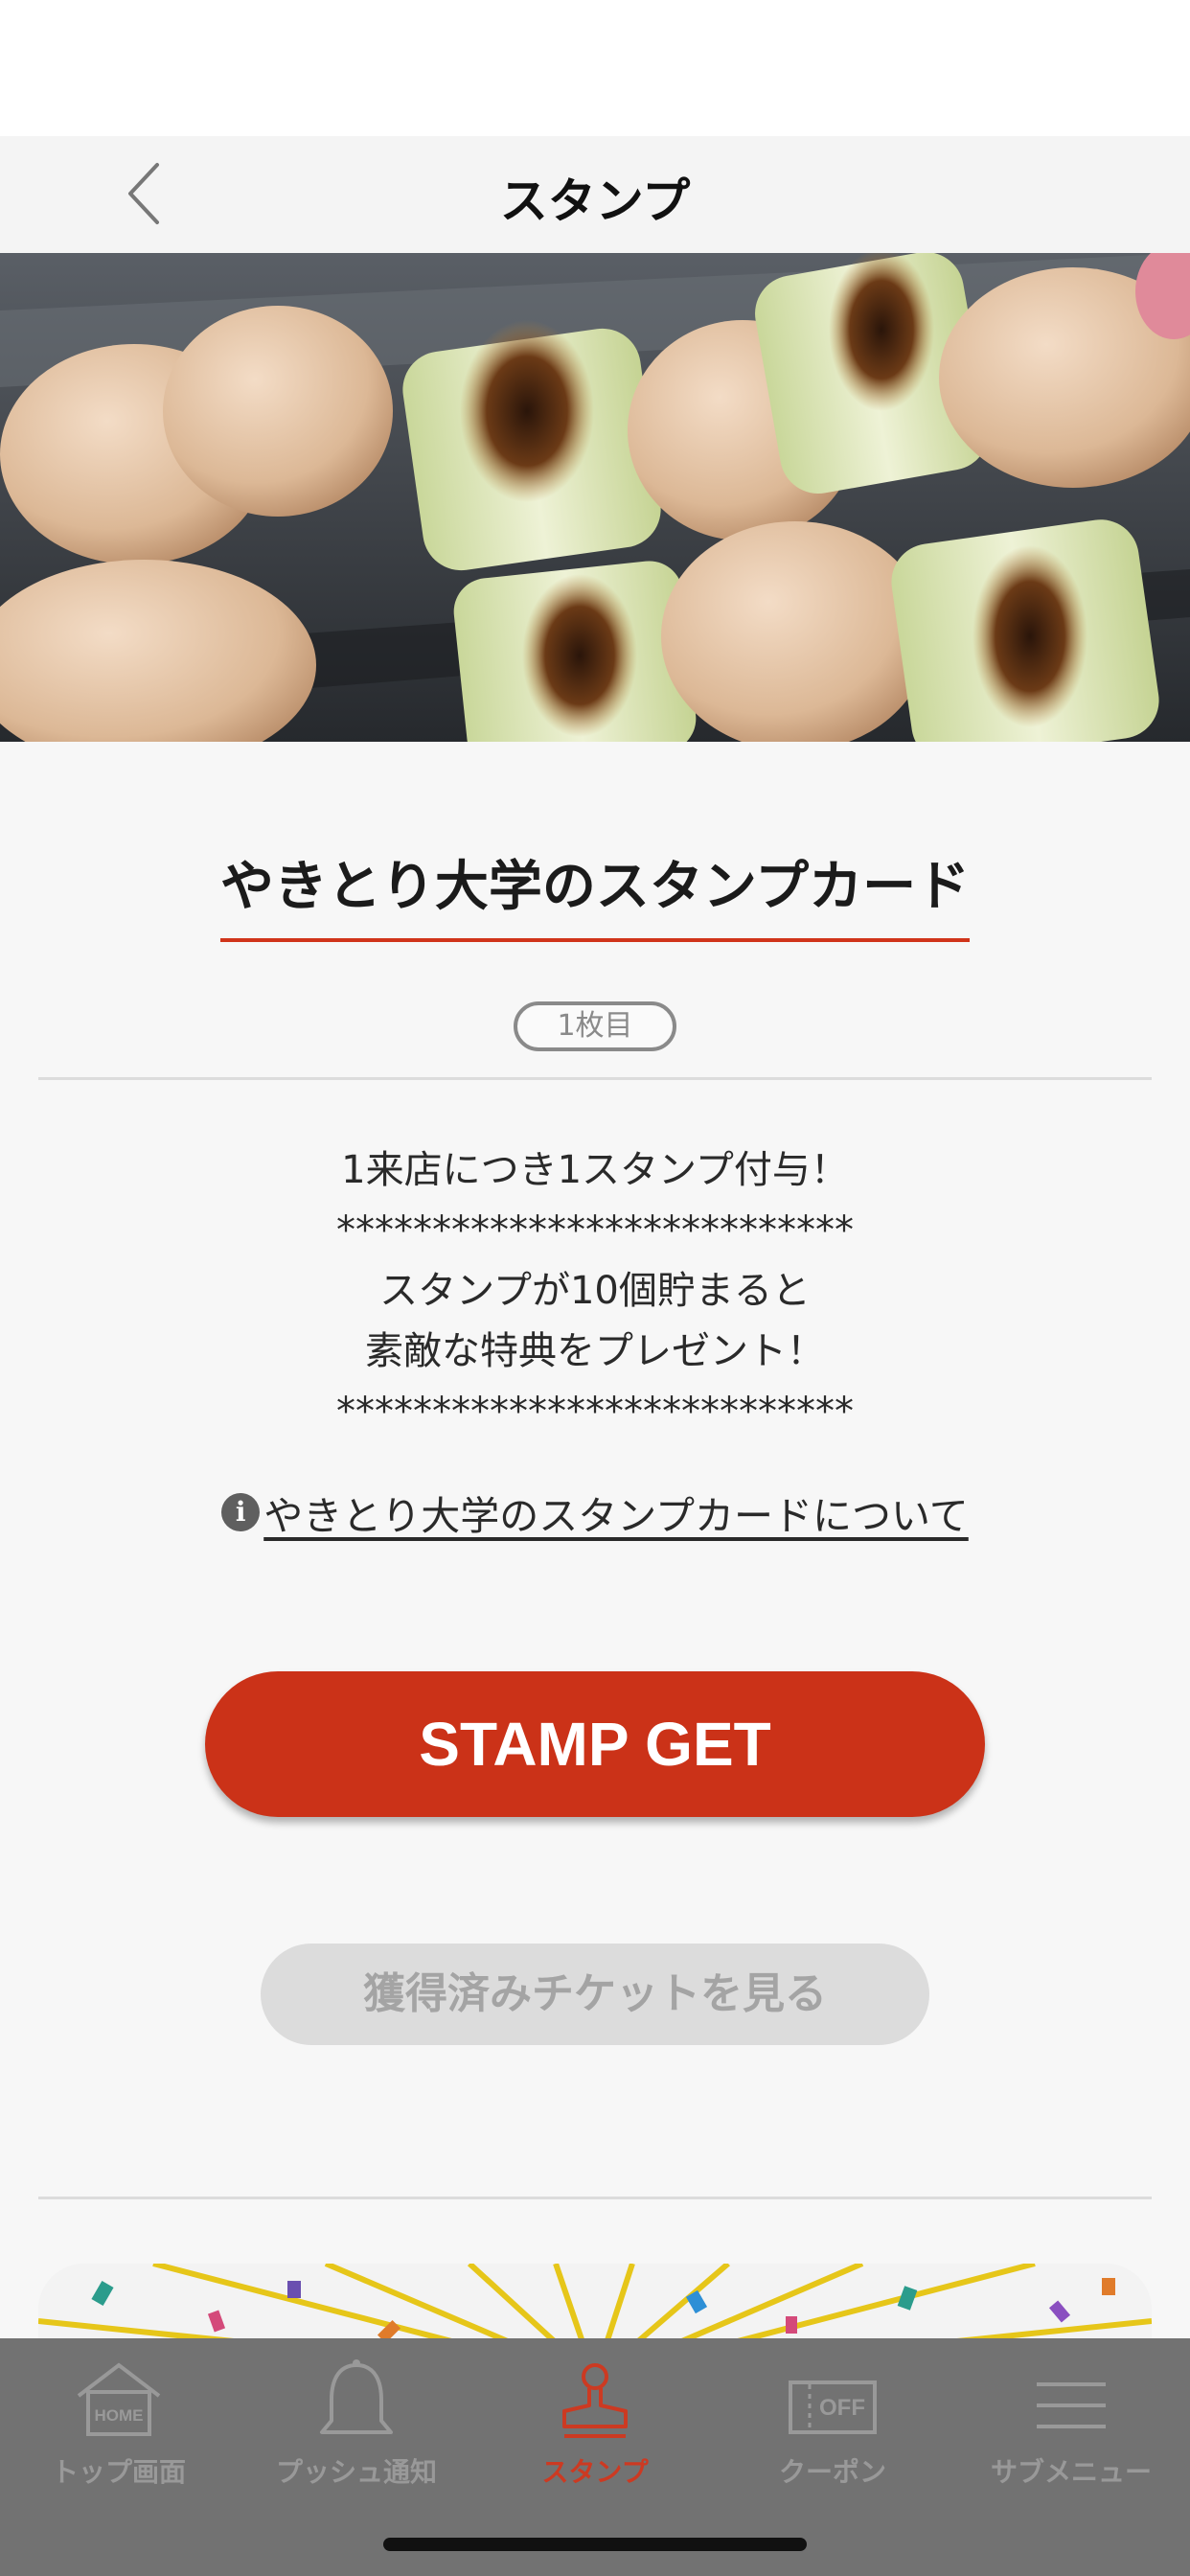 This screenshot has height=2576, width=1190. I want to click on about-stamp-card-link: i やきとり大学のスタンプカードについて, so click(595, 1512).